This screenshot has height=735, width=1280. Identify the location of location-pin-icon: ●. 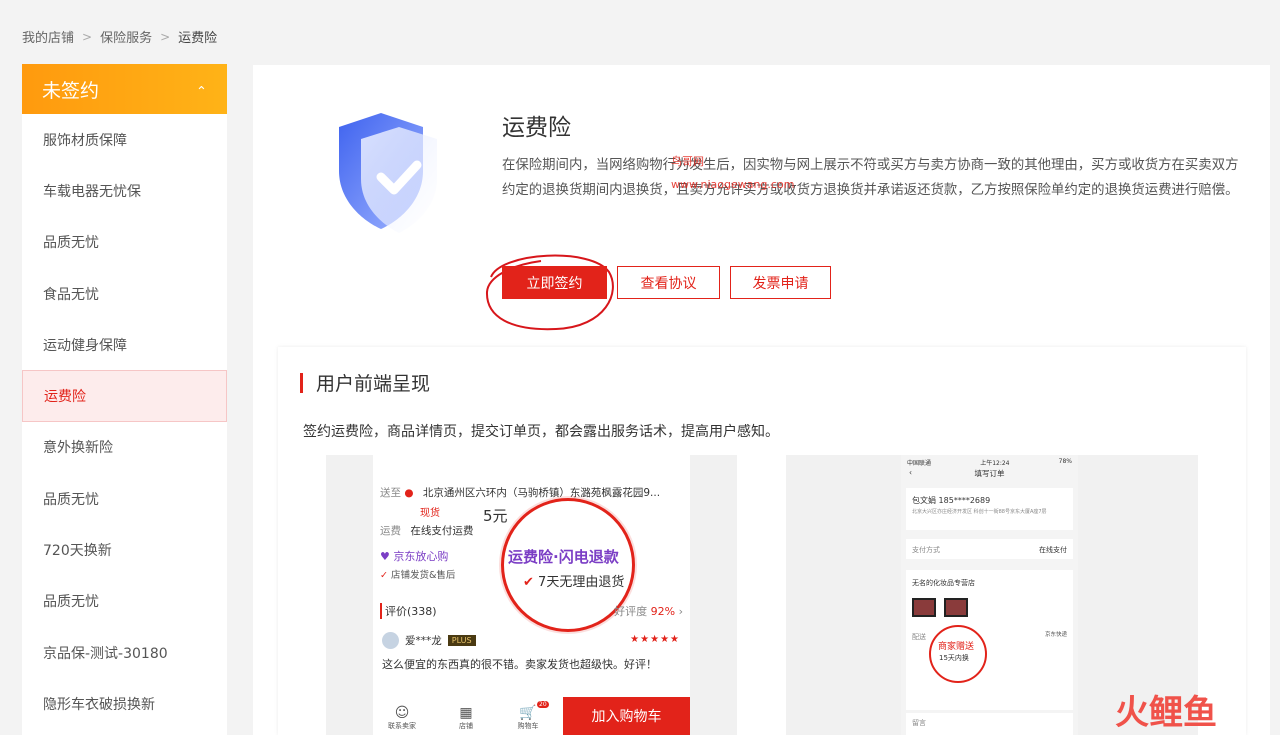
(409, 493).